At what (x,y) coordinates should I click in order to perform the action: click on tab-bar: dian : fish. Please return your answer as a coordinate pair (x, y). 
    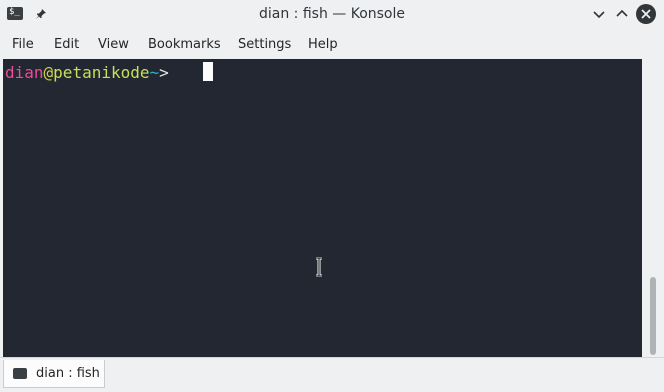
    Looking at the image, I should click on (332, 374).